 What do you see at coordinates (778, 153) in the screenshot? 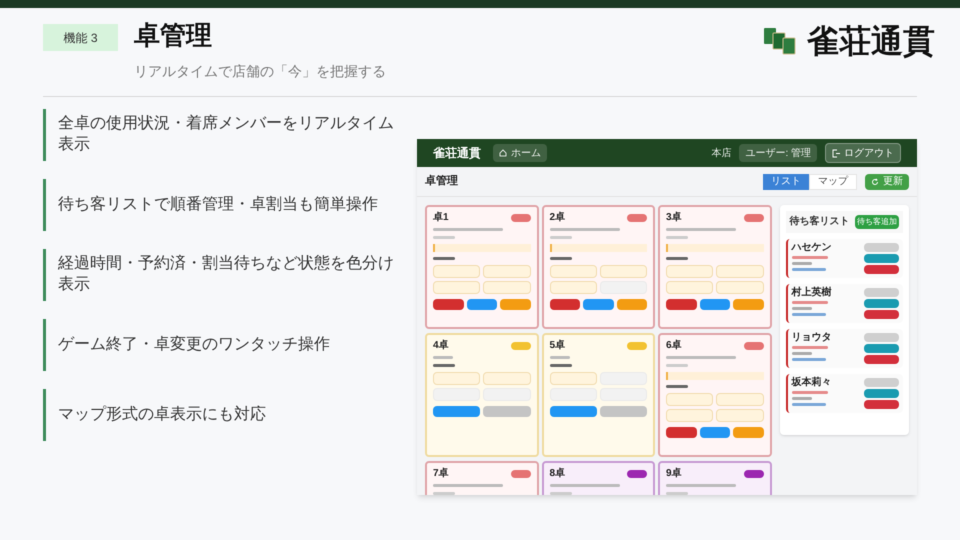
I see `user-button: ユーザー: 管理` at bounding box center [778, 153].